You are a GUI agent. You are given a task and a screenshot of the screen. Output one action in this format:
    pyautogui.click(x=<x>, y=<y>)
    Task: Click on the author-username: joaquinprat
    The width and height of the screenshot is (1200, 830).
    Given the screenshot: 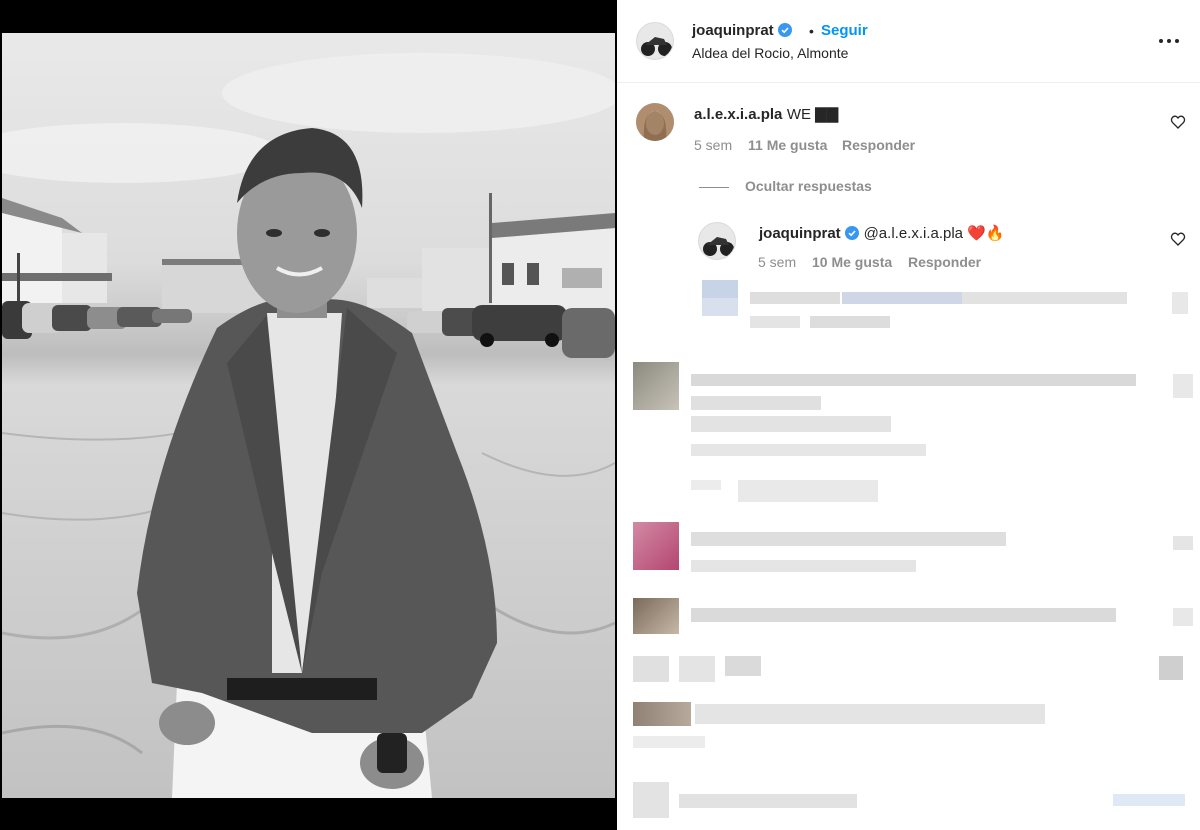 What is the action you would take?
    pyautogui.click(x=733, y=30)
    